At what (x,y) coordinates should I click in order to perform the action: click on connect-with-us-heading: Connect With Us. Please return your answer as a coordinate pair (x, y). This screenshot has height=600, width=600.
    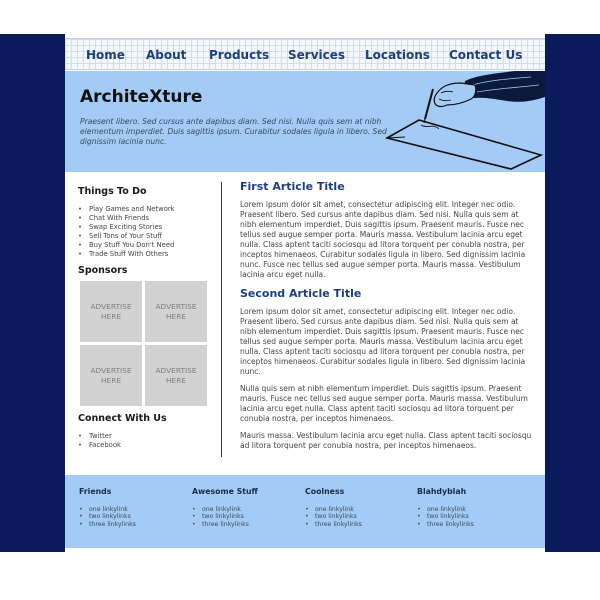
    Looking at the image, I should click on (122, 419).